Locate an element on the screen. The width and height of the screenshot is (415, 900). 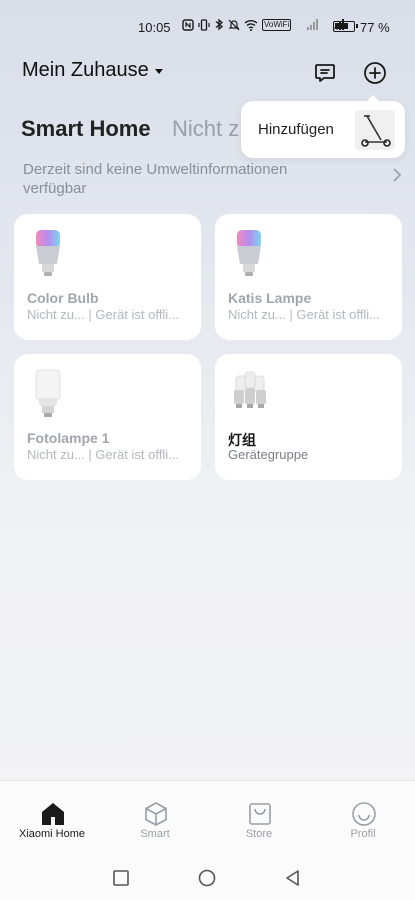
bluetooth-icon is located at coordinates (219, 24).